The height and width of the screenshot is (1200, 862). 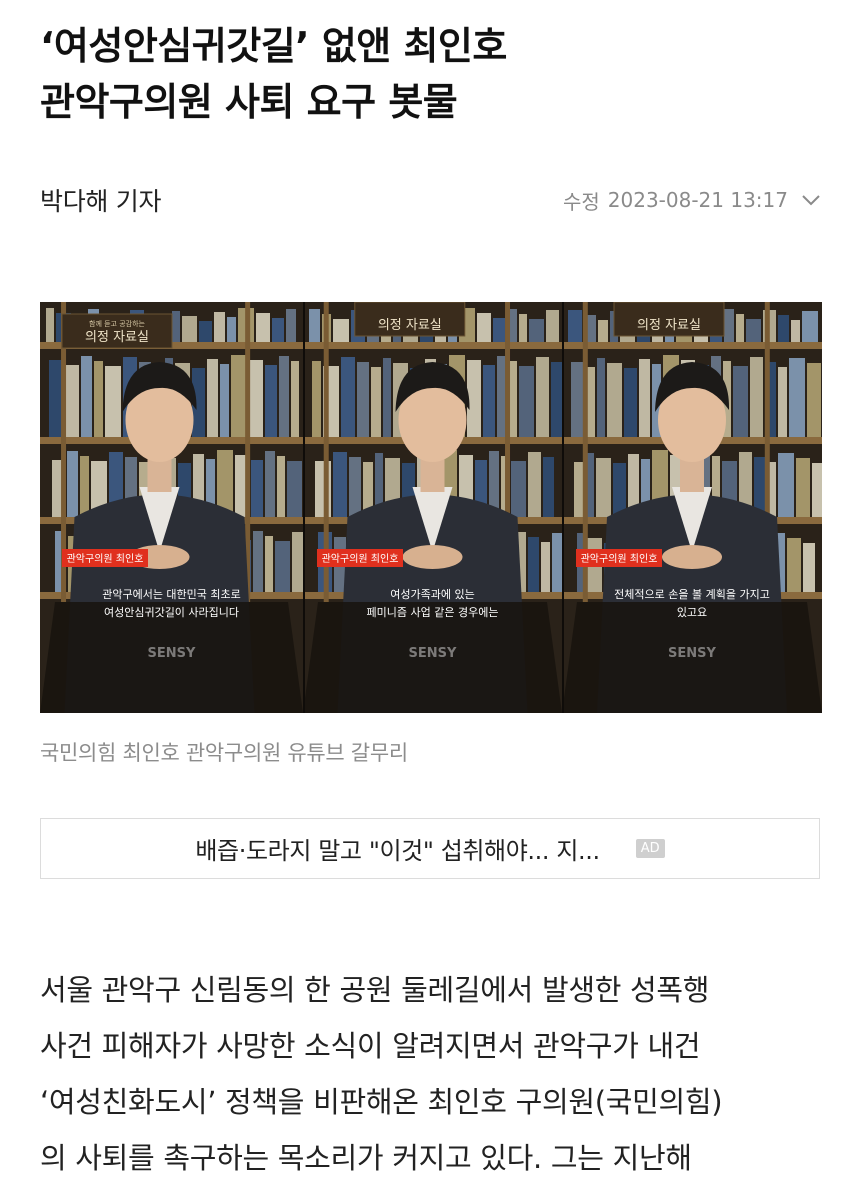 What do you see at coordinates (431, 200) in the screenshot?
I see `byline: 박다해 기자 수정 2023-08-21 13:17` at bounding box center [431, 200].